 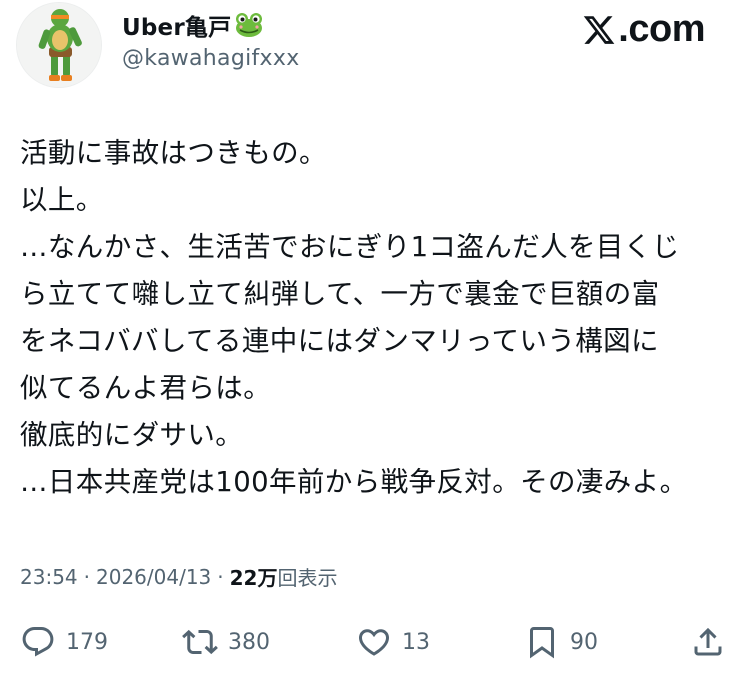 I want to click on tweet-meta: 23:54 · 2026/04/13 · 22万 回表示, so click(x=178, y=576).